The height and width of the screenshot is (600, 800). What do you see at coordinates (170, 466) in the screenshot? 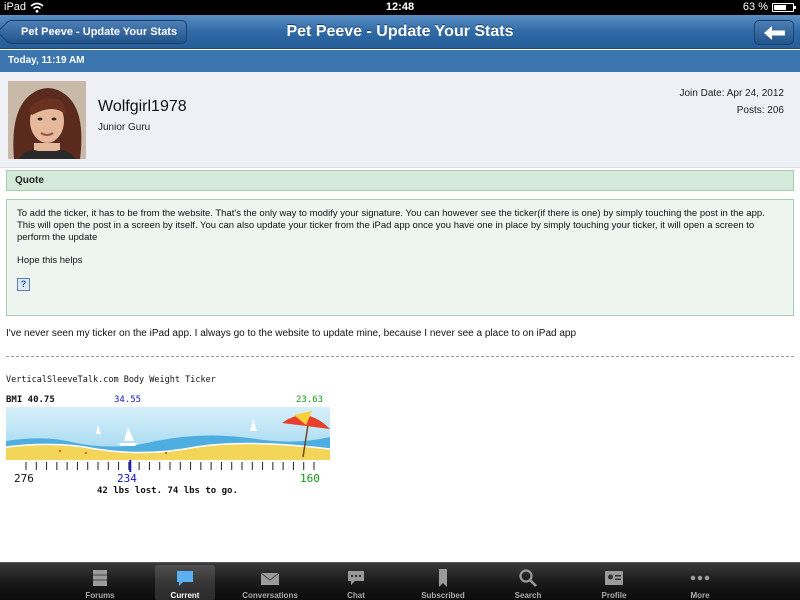
I see `ticker-ruler` at bounding box center [170, 466].